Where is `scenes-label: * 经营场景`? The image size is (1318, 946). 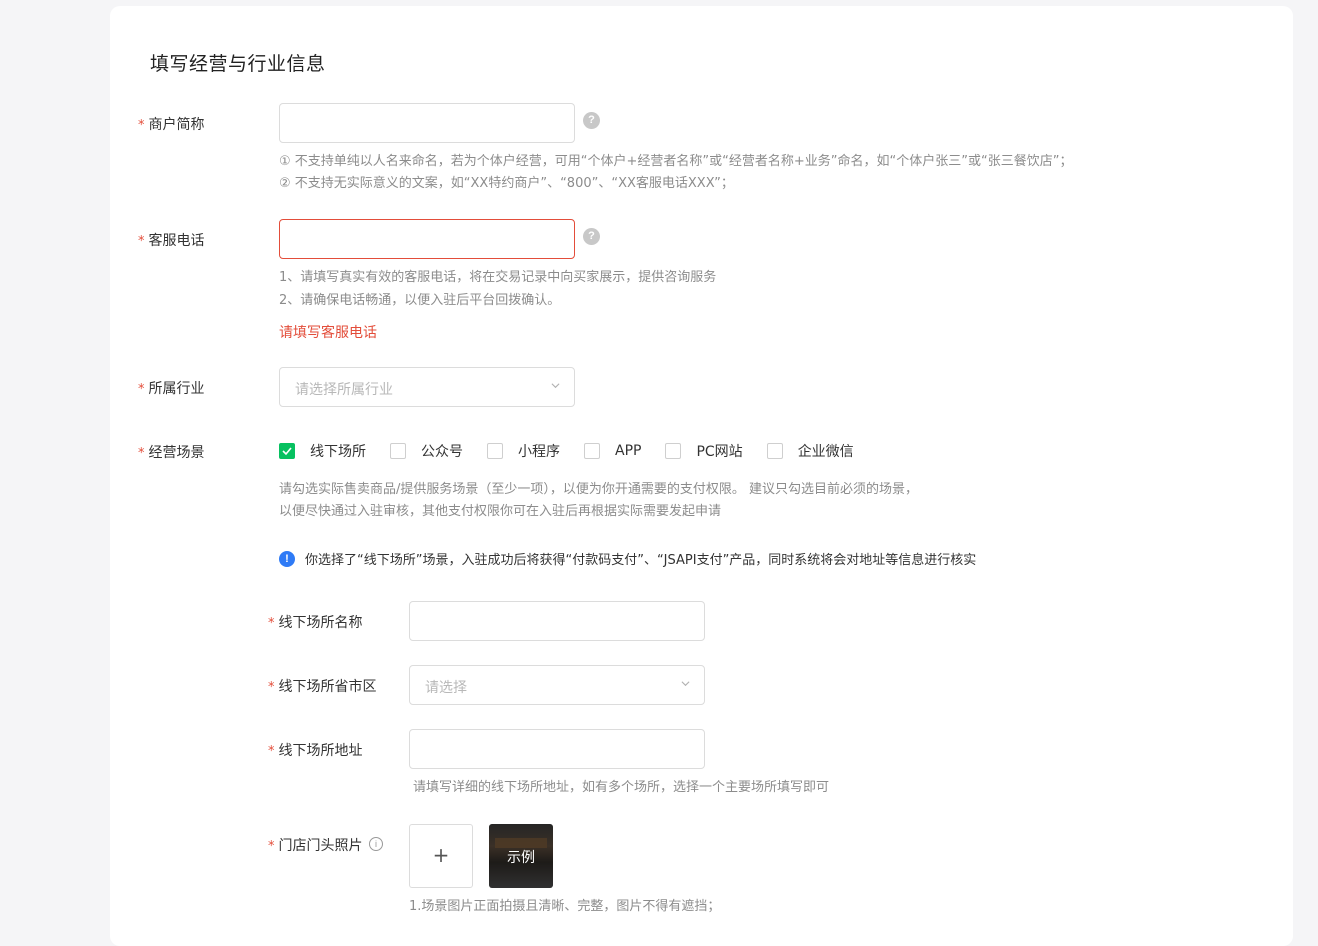
scenes-label: * 经营场景 is located at coordinates (171, 452).